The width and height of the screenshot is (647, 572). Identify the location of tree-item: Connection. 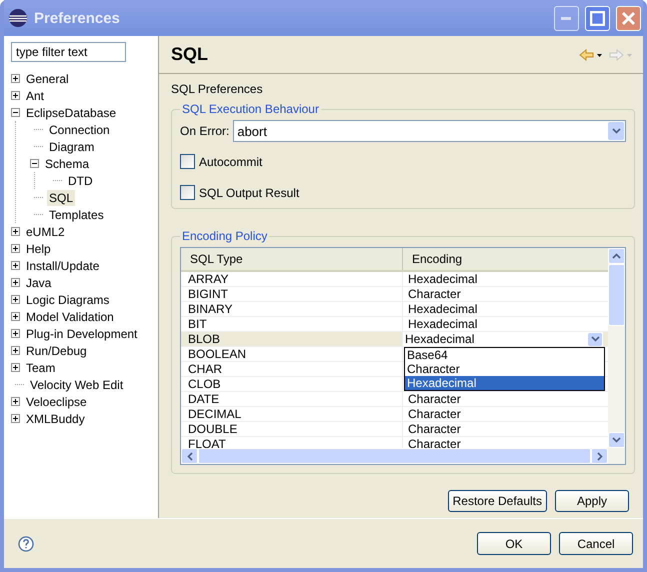
(79, 130).